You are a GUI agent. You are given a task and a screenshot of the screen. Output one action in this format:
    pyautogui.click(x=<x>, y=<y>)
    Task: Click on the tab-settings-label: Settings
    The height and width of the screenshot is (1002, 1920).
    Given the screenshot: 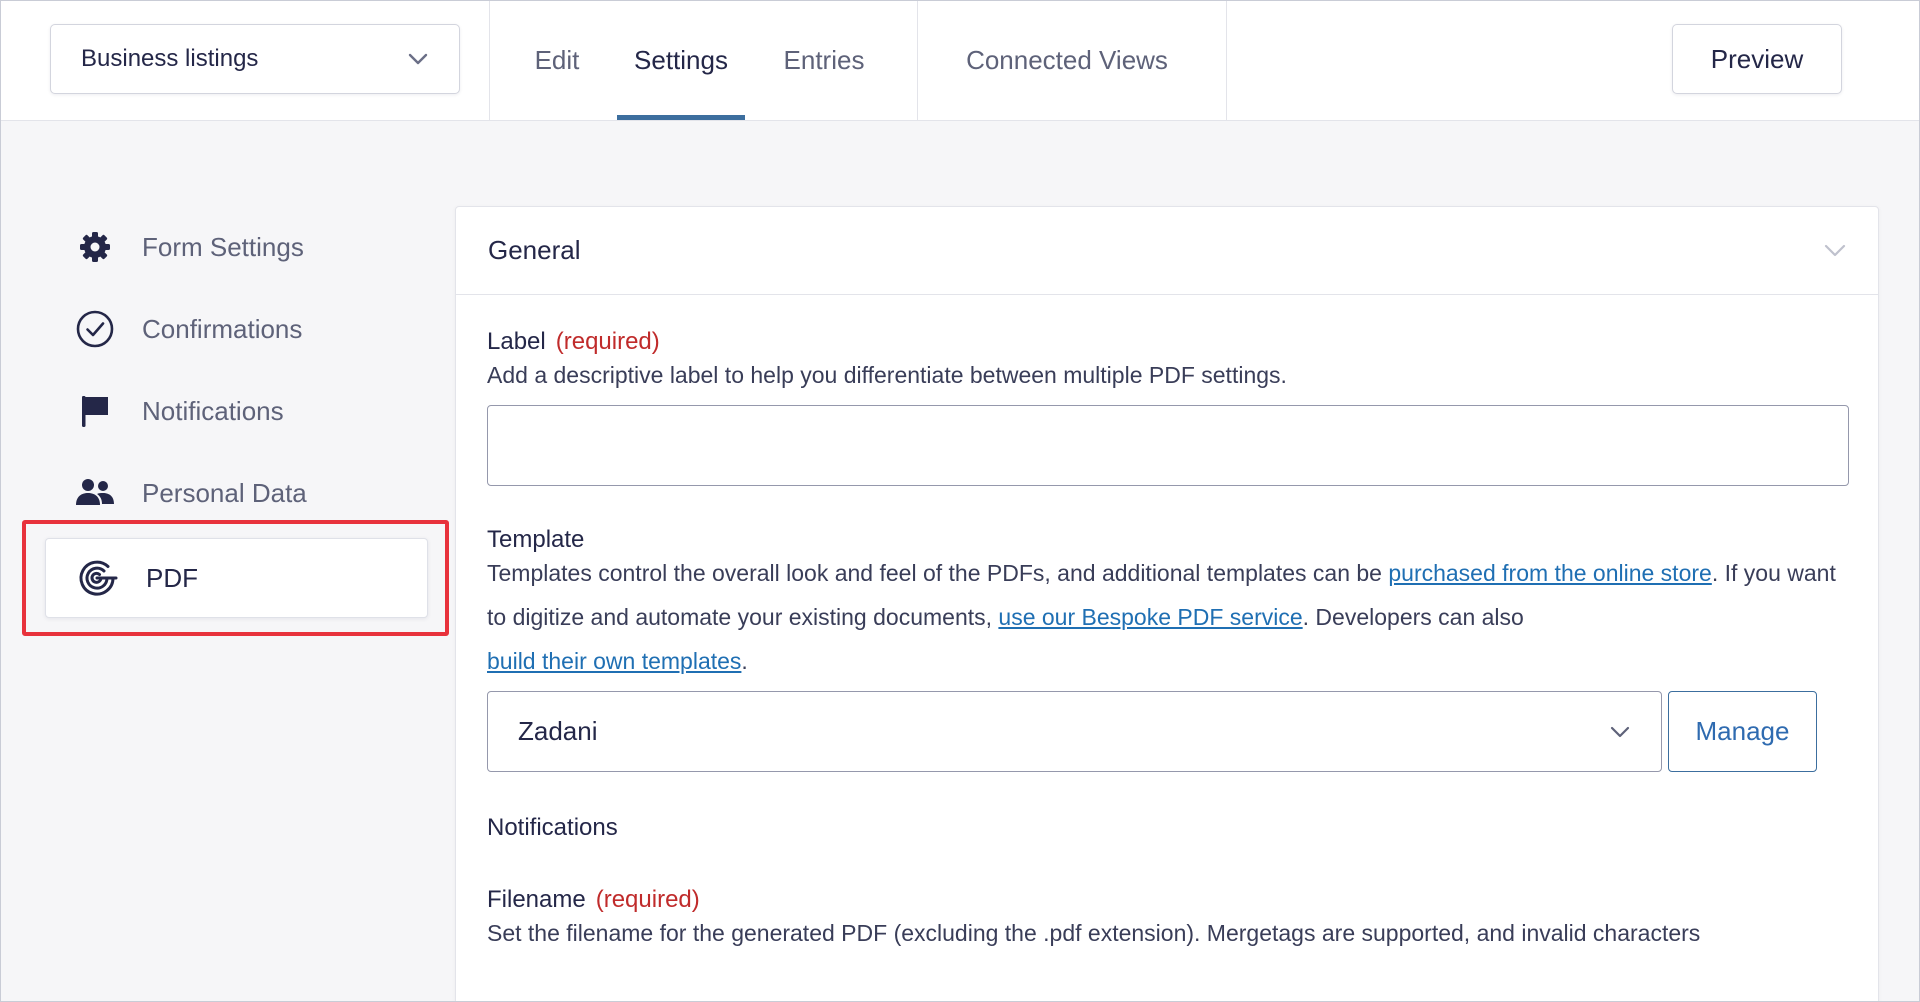 What is the action you would take?
    pyautogui.click(x=681, y=60)
    